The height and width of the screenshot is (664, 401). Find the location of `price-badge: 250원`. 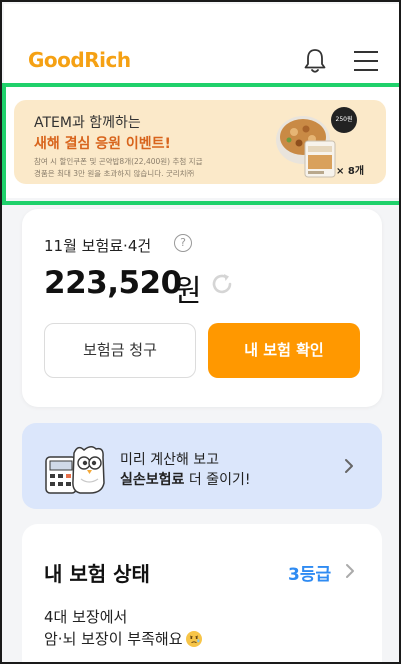

price-badge: 250원 is located at coordinates (344, 120).